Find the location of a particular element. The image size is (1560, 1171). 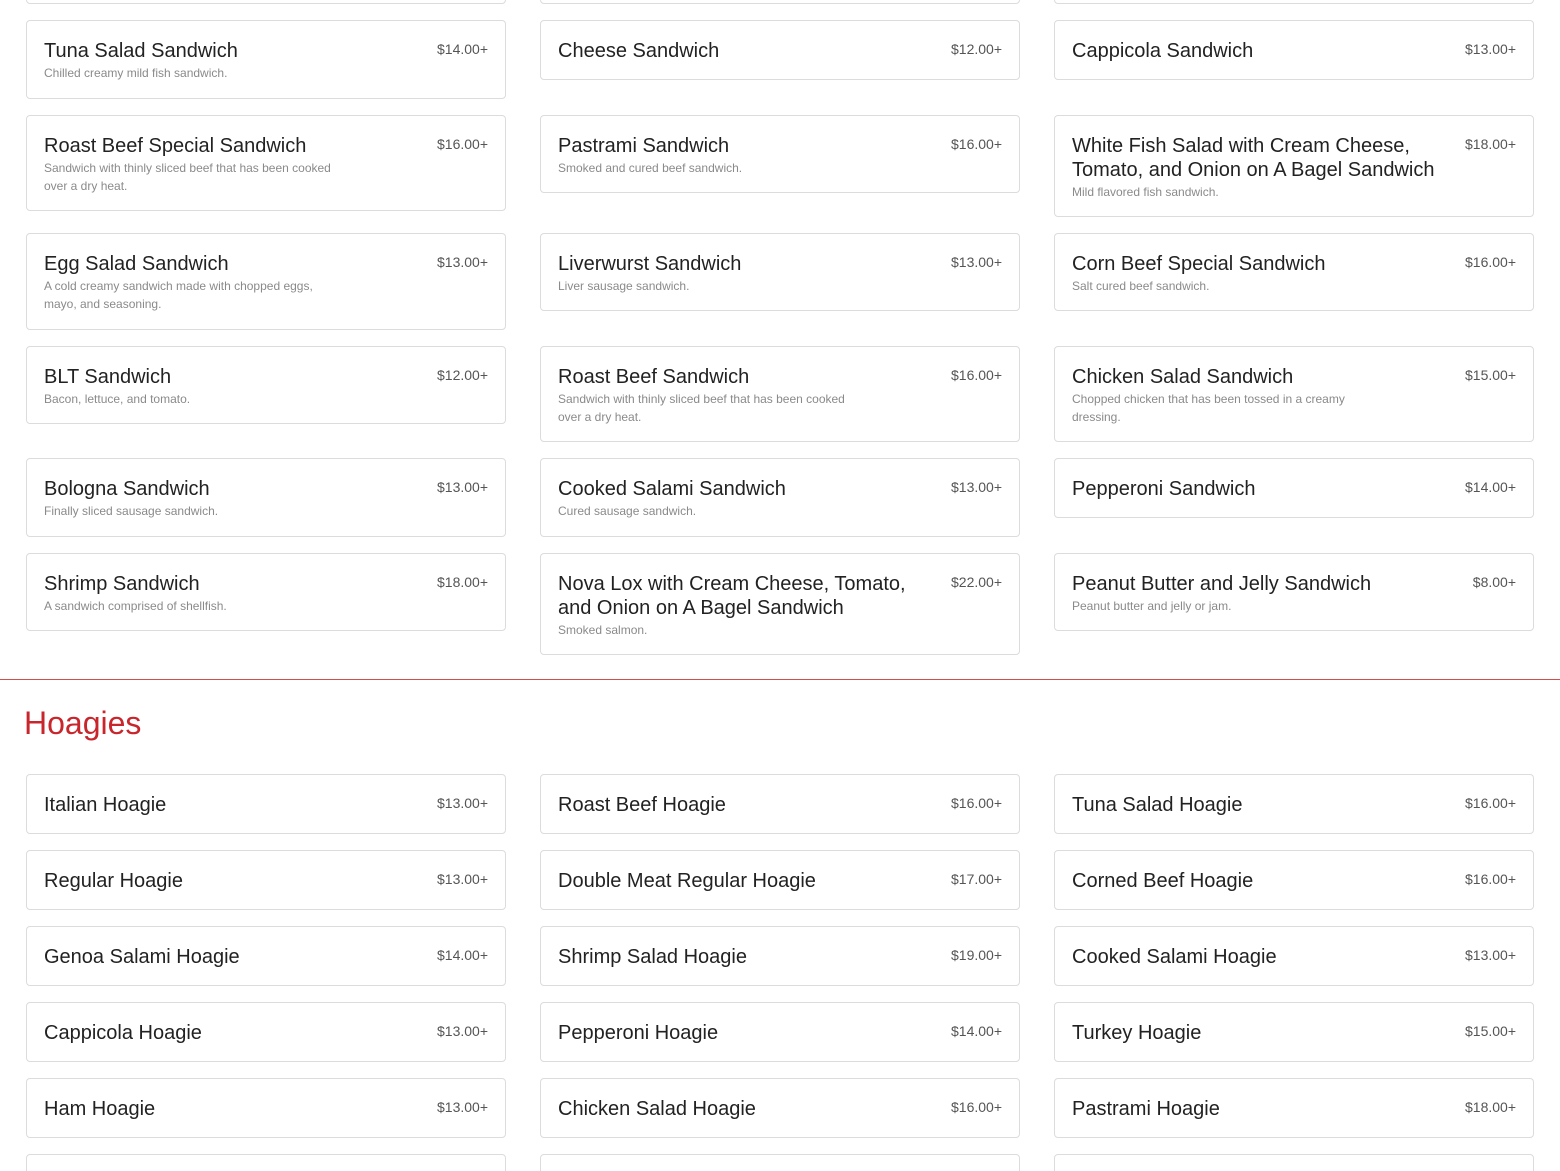

menu-item-name: Peanut Butter and Jelly Sandwich is located at coordinates (1222, 584).